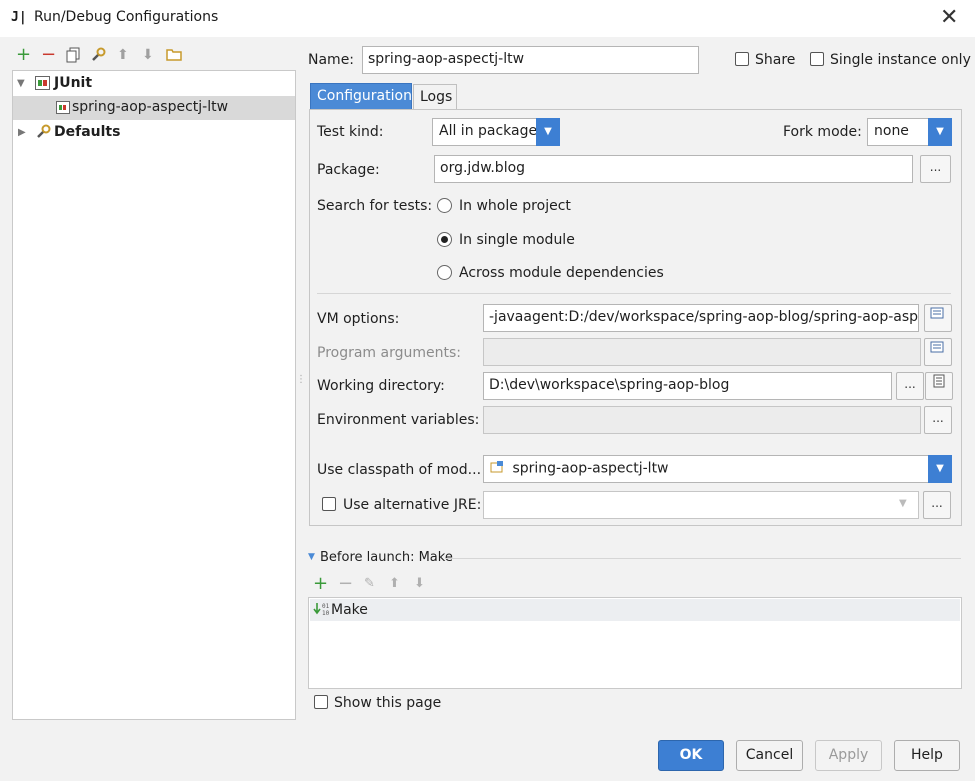 The width and height of the screenshot is (975, 781). I want to click on program-arguments-input, so click(702, 352).